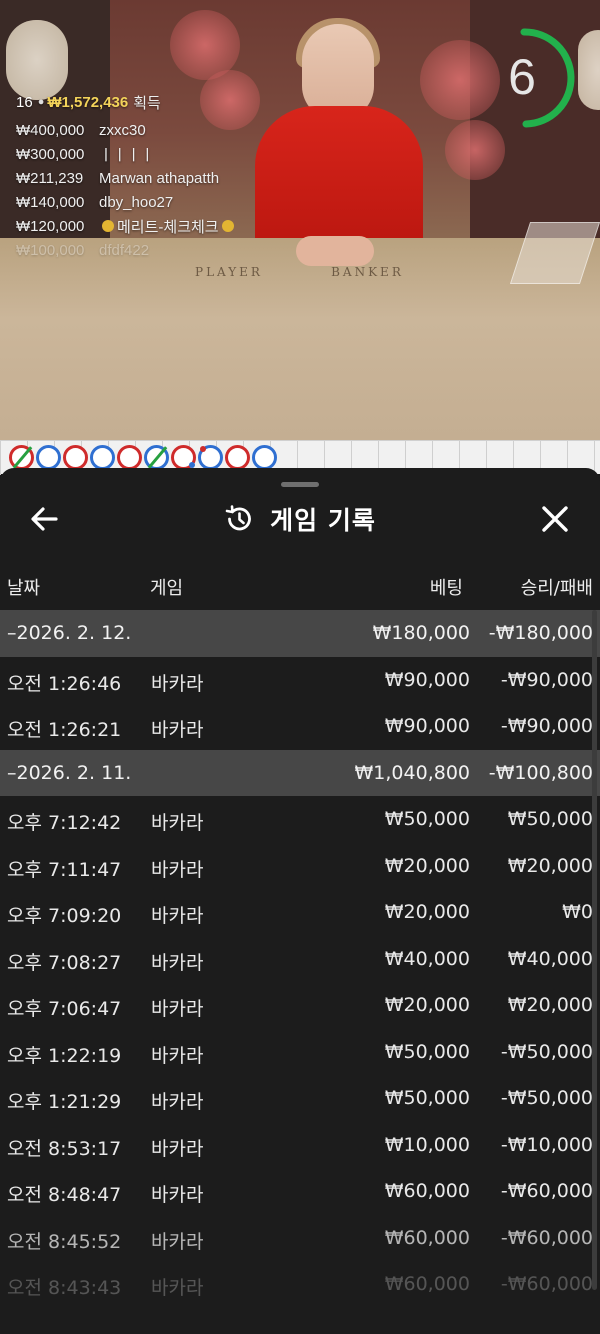 Image resolution: width=600 pixels, height=1334 pixels. Describe the element at coordinates (64, 1009) in the screenshot. I see `row-time: 오후 7:06:47` at that location.